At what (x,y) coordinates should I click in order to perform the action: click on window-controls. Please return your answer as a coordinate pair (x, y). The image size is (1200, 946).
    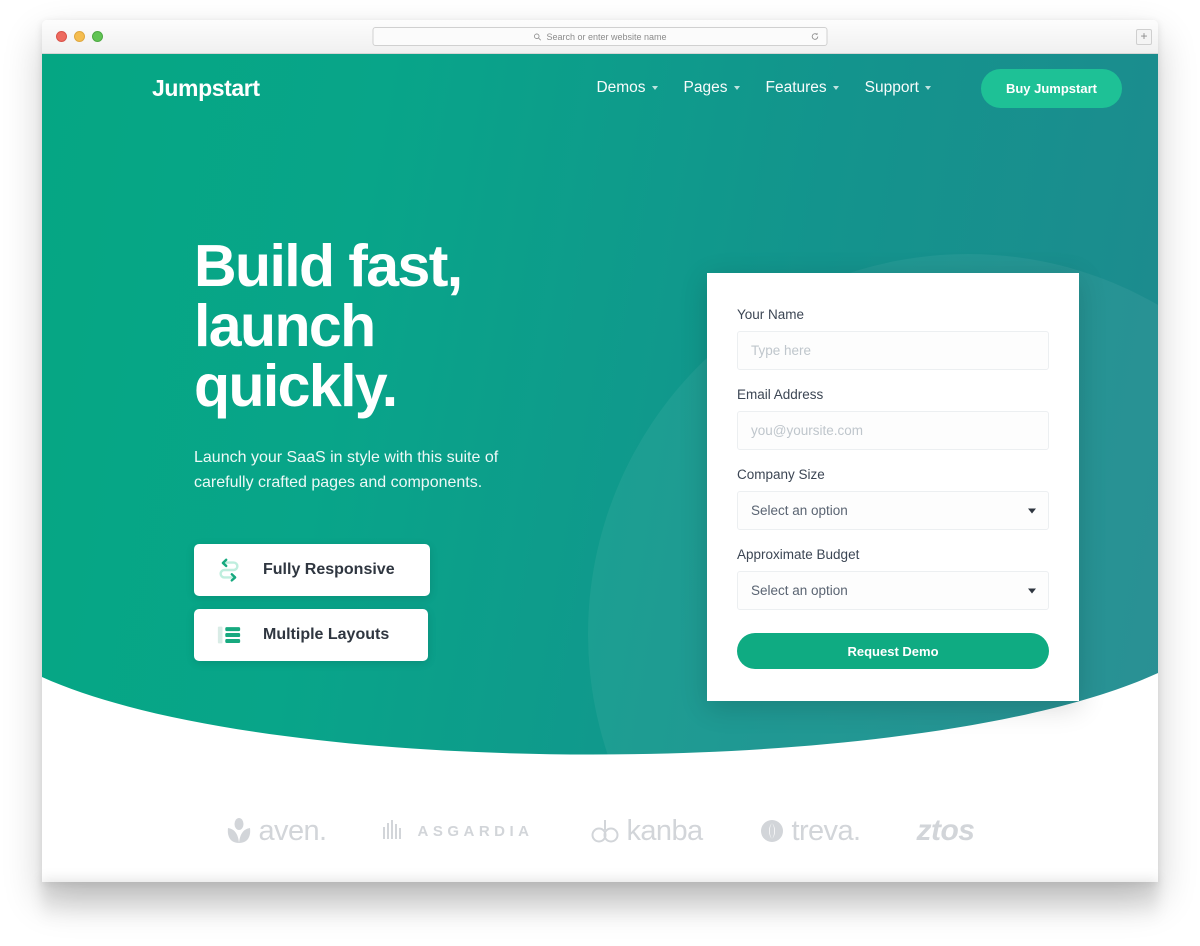
    Looking at the image, I should click on (79, 36).